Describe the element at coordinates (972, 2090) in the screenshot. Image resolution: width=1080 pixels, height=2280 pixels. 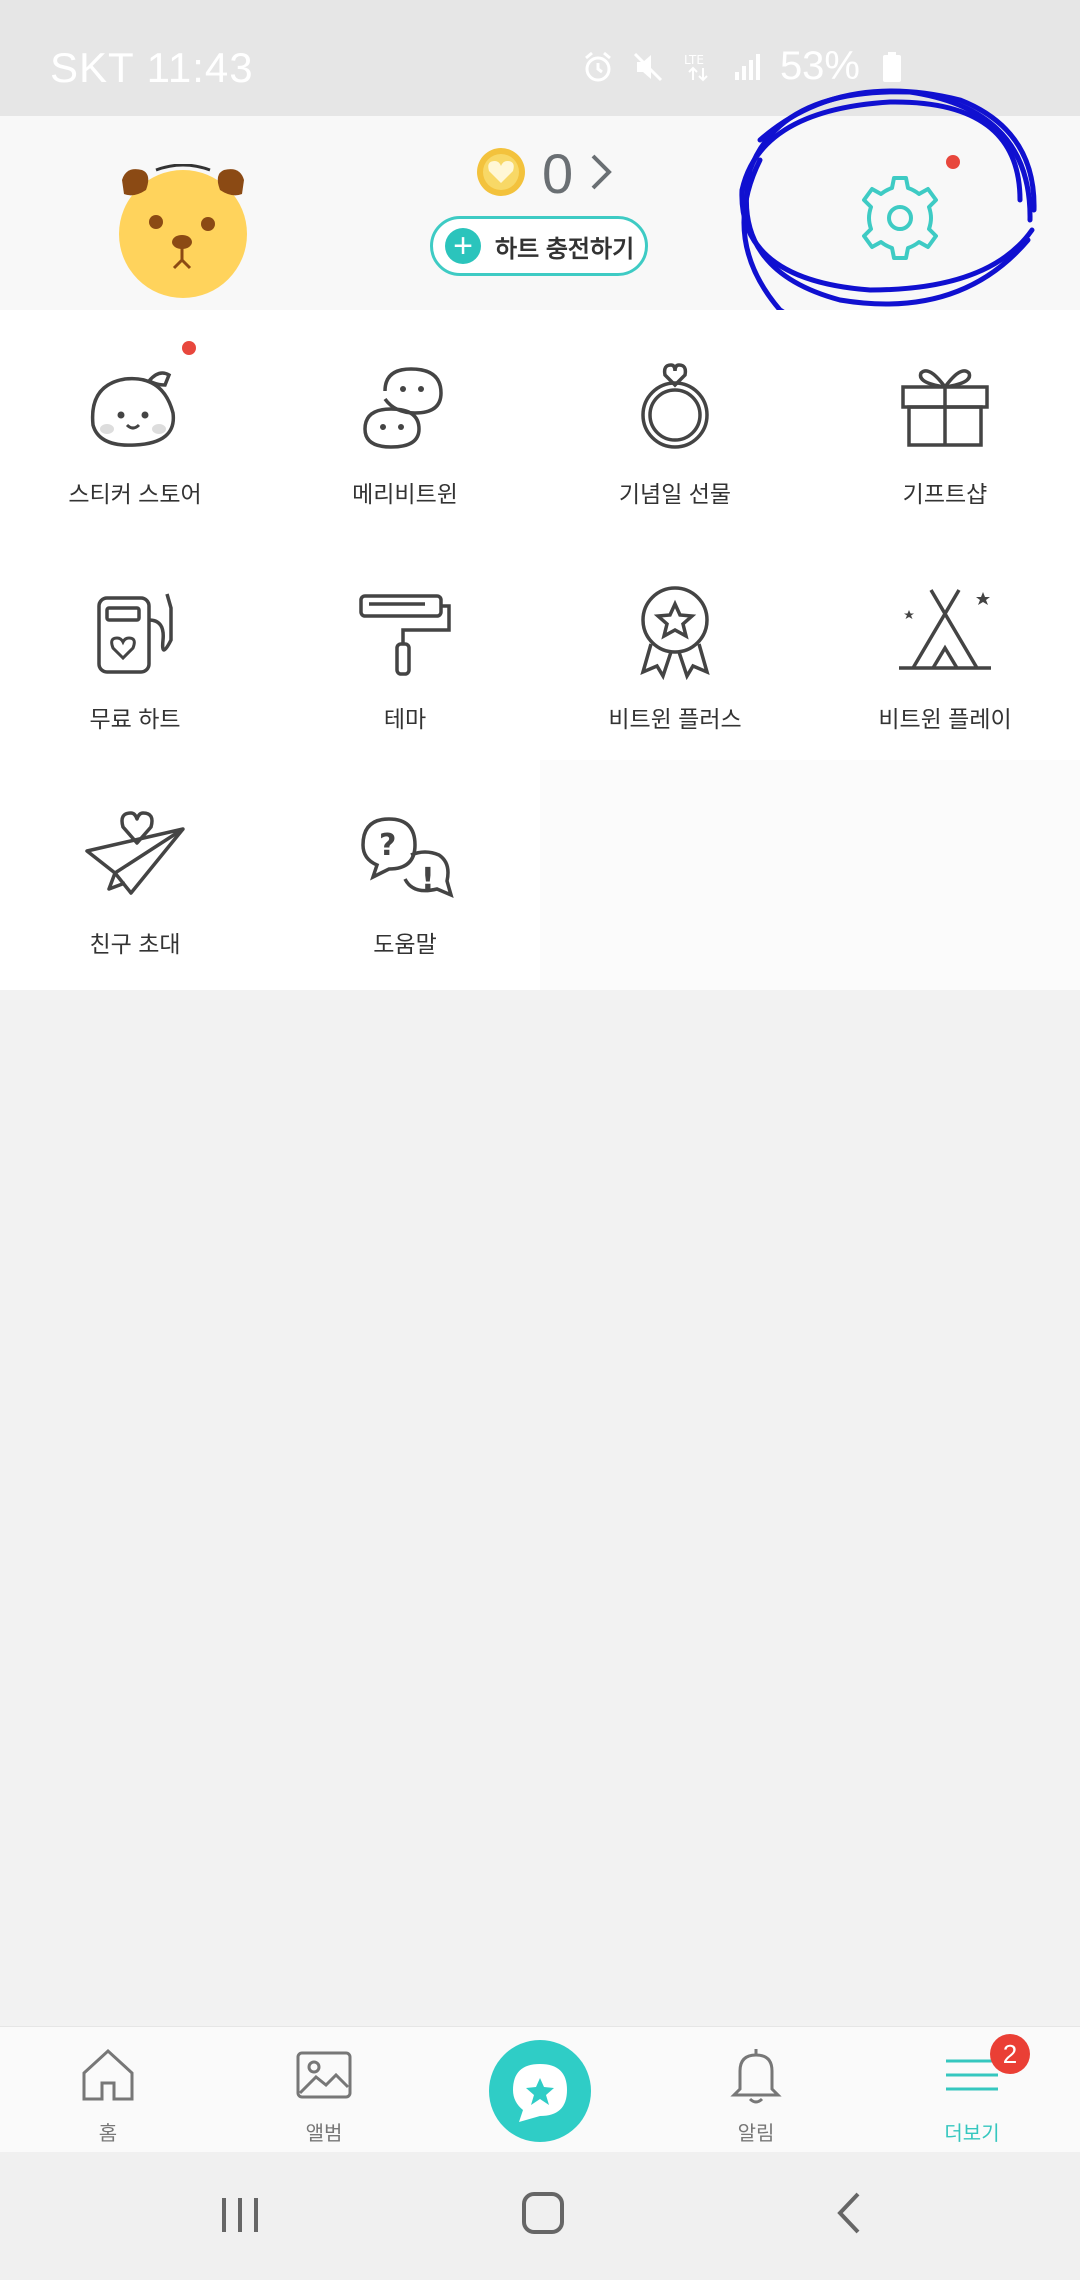
I see `nav-more: 더보기` at that location.